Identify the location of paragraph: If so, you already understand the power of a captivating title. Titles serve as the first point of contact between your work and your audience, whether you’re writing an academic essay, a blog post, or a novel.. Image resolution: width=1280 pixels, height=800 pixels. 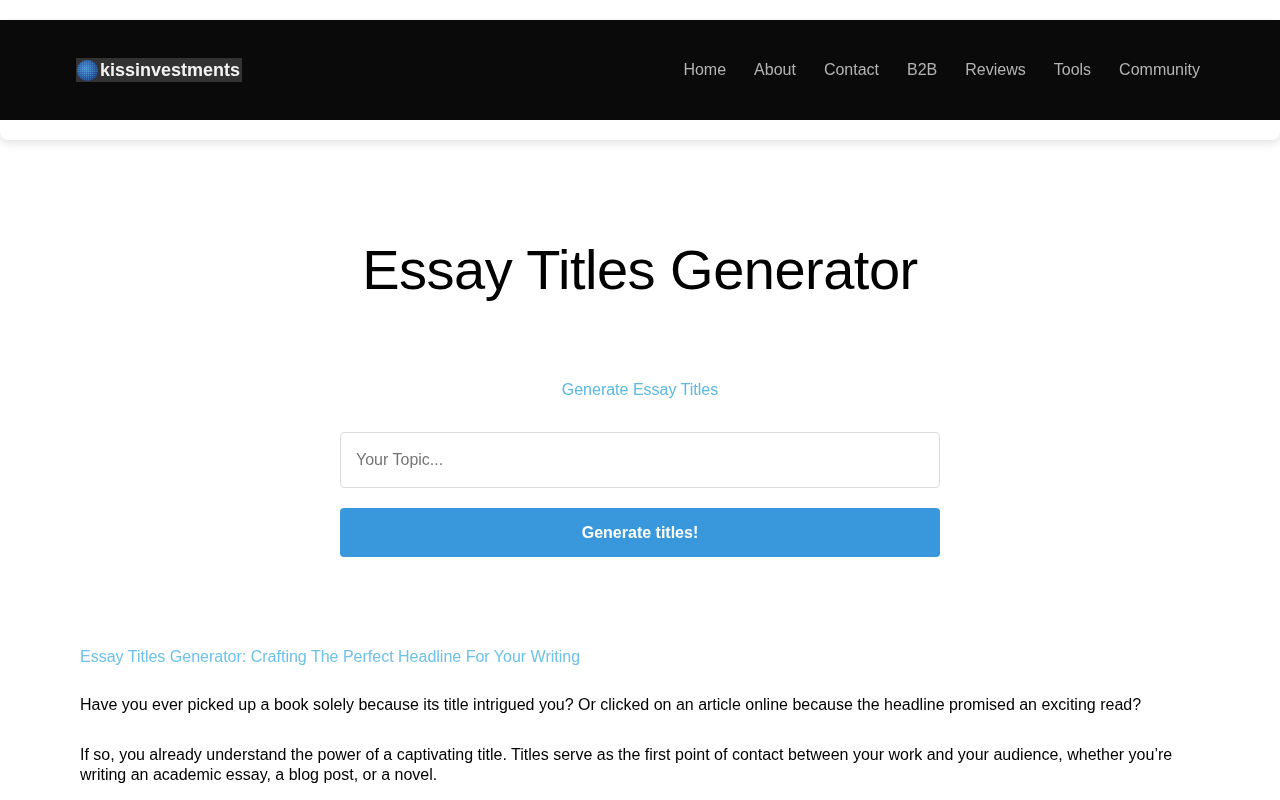
(627, 765).